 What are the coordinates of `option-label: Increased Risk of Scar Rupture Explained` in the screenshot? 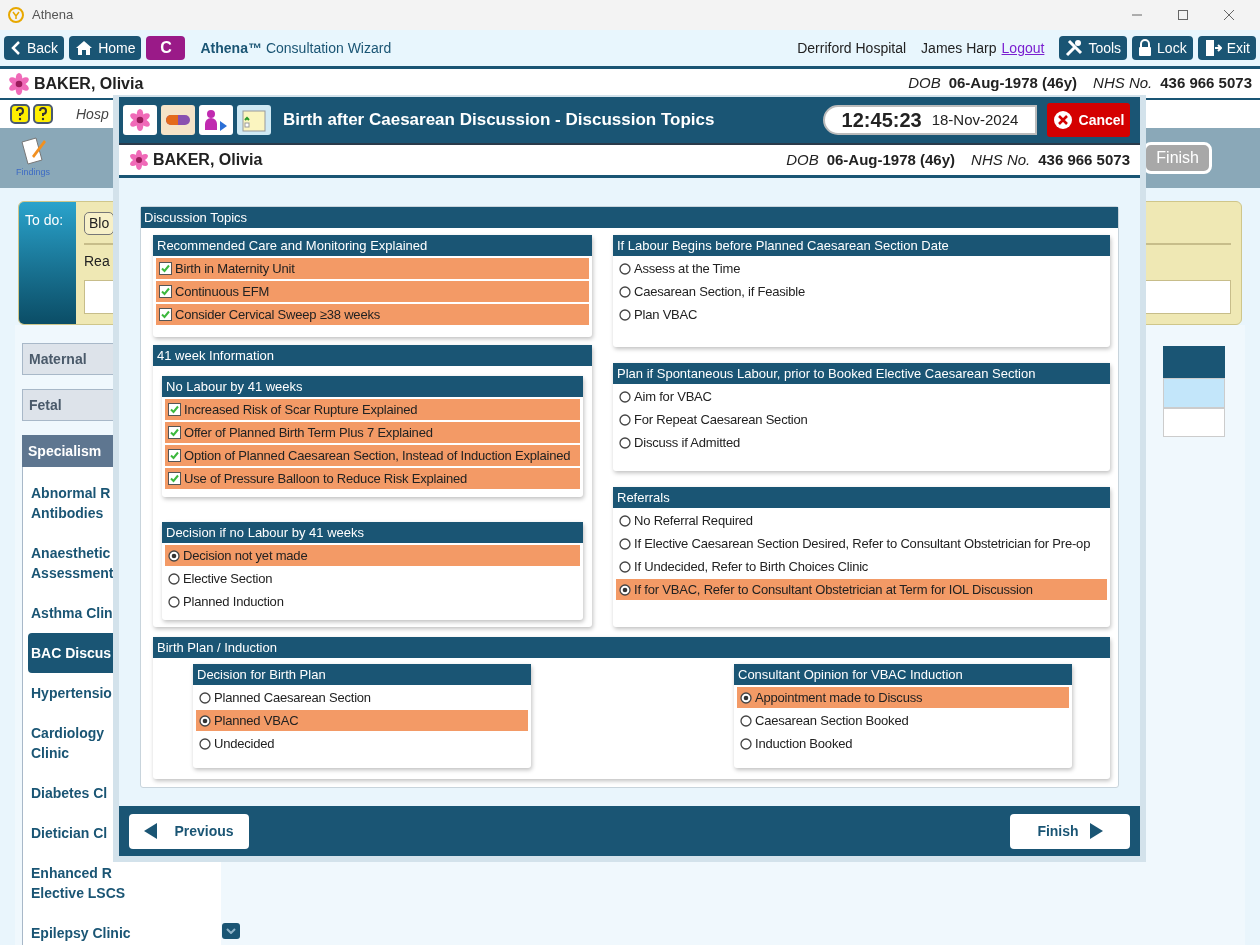 It's located at (301, 409).